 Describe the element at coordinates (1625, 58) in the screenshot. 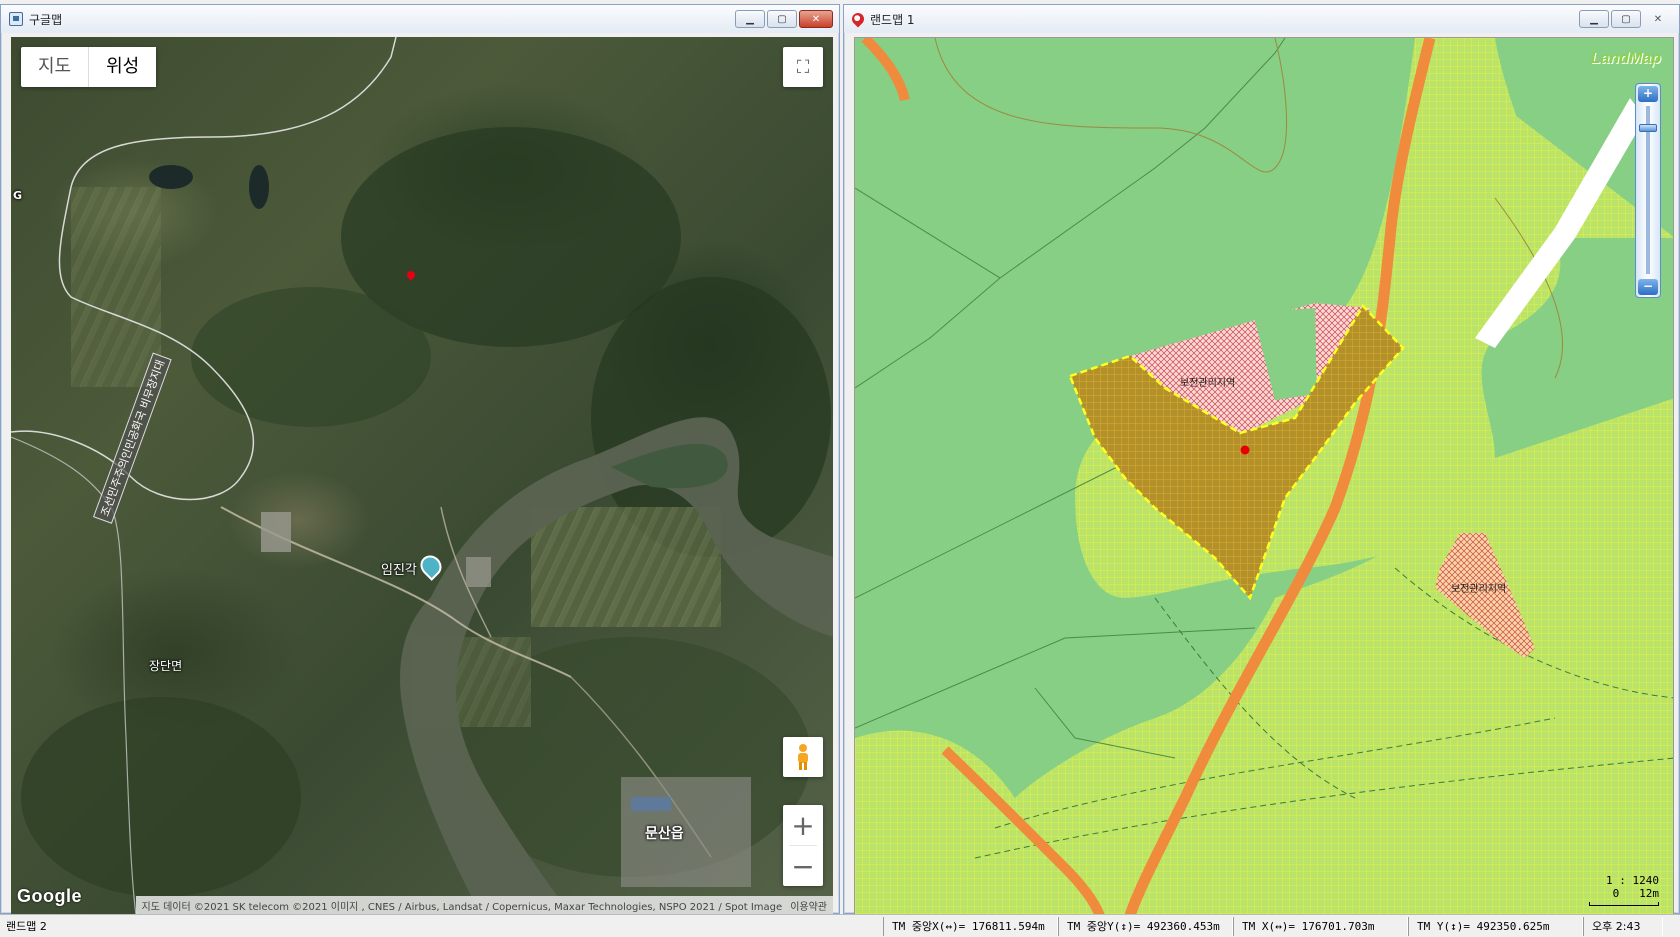

I see `landmap-logo: LandMap` at that location.